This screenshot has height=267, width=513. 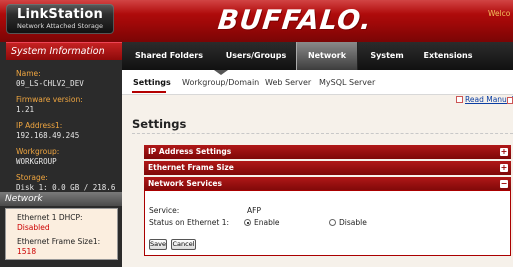 What do you see at coordinates (247, 222) in the screenshot?
I see `enable-radio` at bounding box center [247, 222].